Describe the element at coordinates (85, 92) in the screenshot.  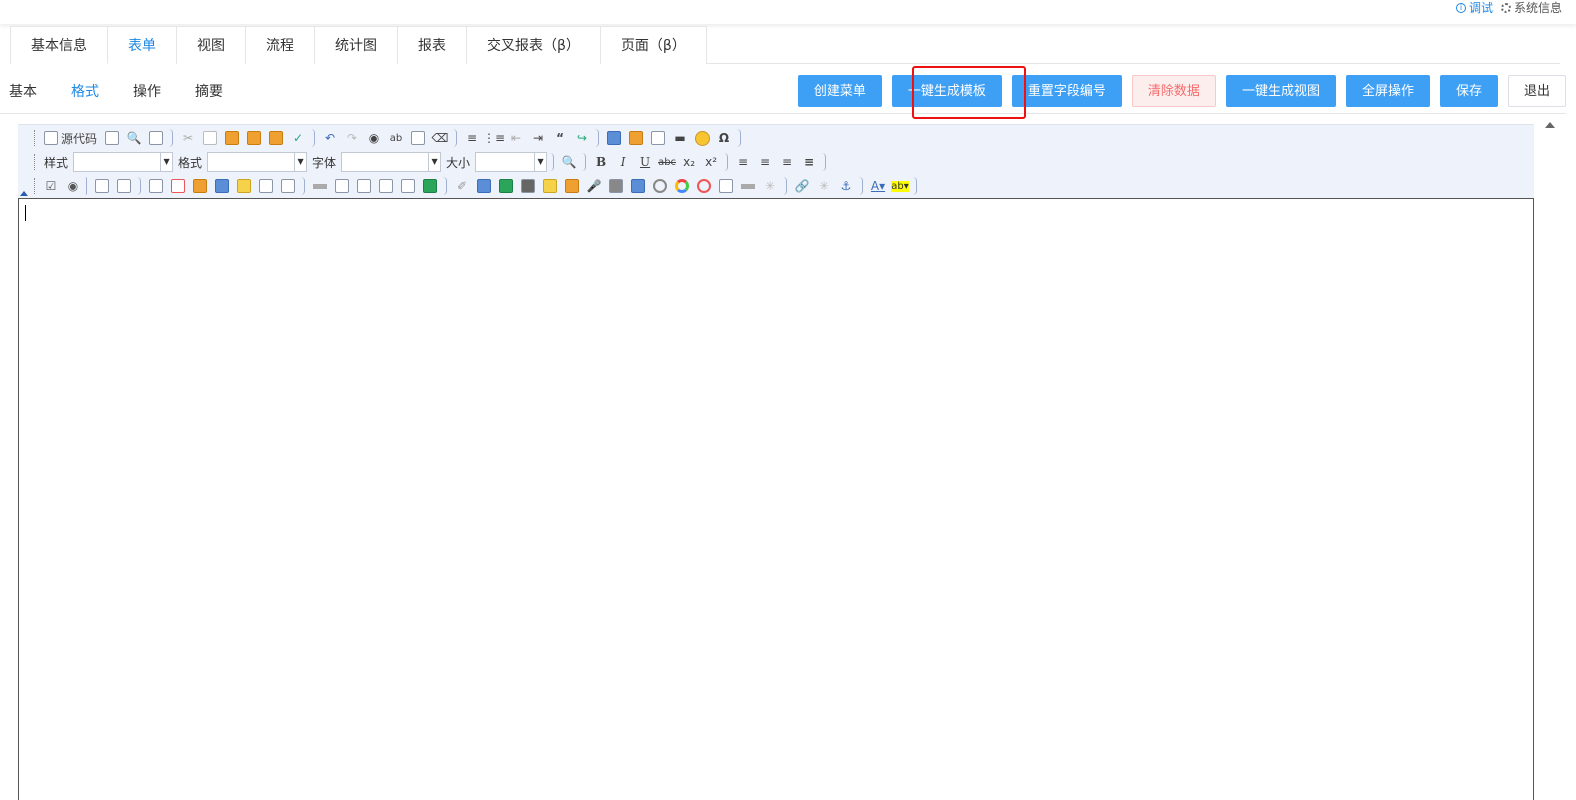
I see `subtab-format: 格式` at that location.